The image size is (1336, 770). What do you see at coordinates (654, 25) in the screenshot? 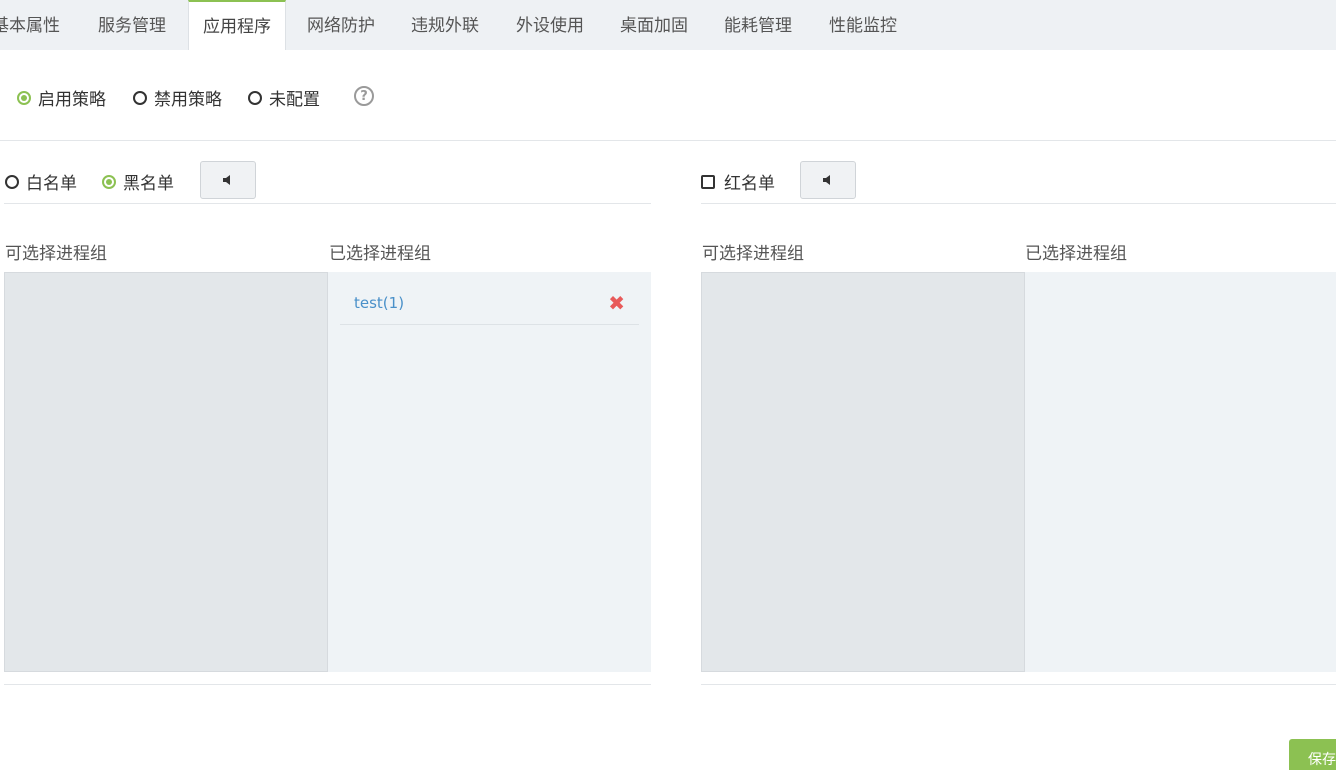
I see `tab-desktop-hardening: 桌面加固` at bounding box center [654, 25].